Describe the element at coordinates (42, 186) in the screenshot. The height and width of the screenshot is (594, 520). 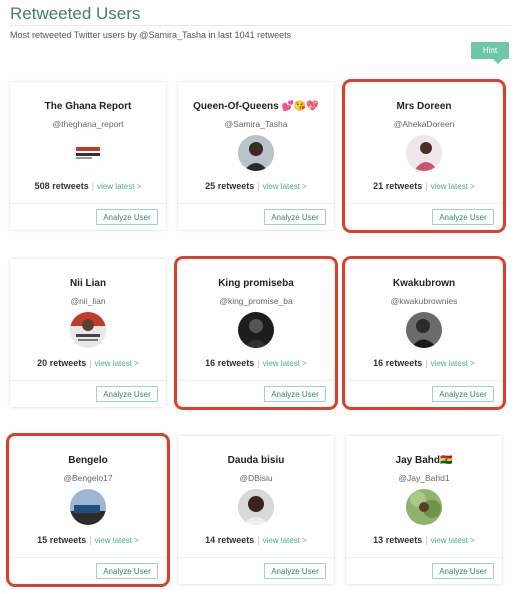
I see `retweet-count: 508` at that location.